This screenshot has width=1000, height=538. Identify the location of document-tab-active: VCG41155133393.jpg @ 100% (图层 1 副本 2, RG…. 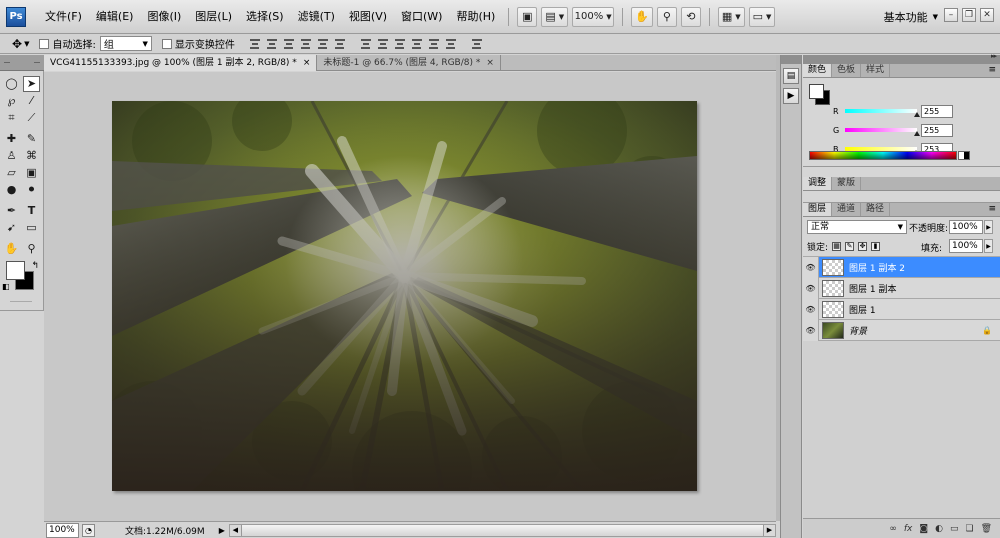
(181, 63).